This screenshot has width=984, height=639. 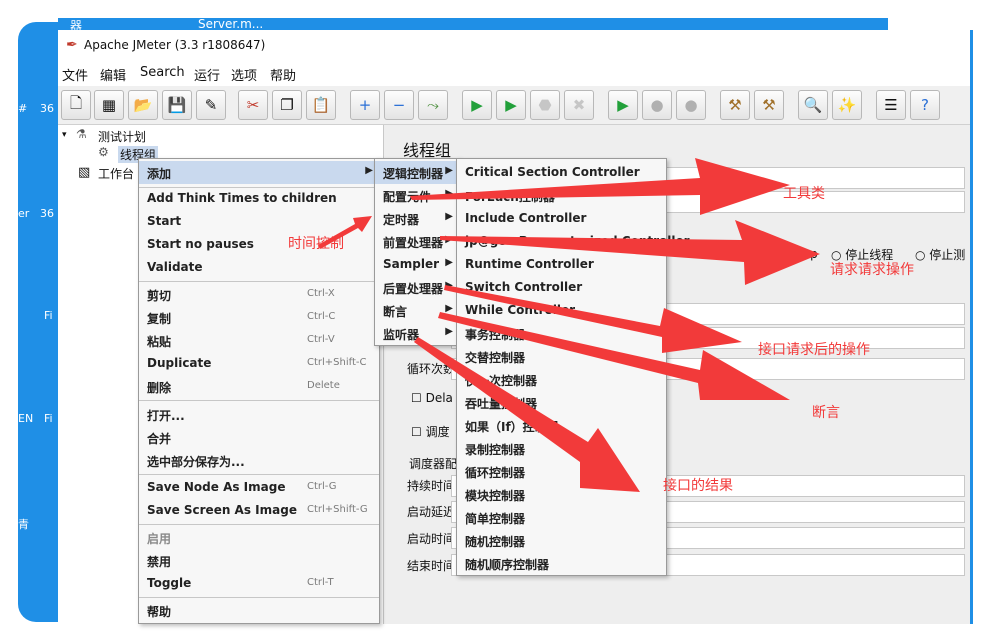 I want to click on annotation-tools: 工具类, so click(x=804, y=194).